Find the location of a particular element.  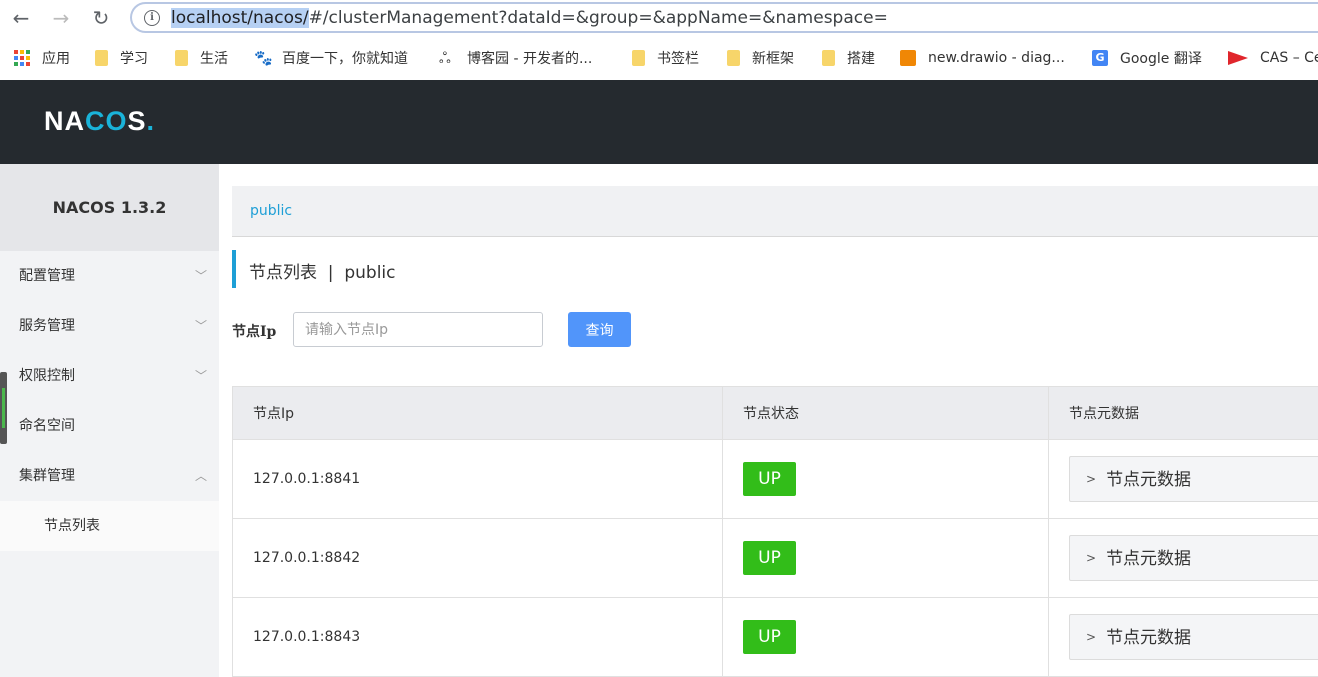

sidebar-item-label: 权限控制 is located at coordinates (47, 376).